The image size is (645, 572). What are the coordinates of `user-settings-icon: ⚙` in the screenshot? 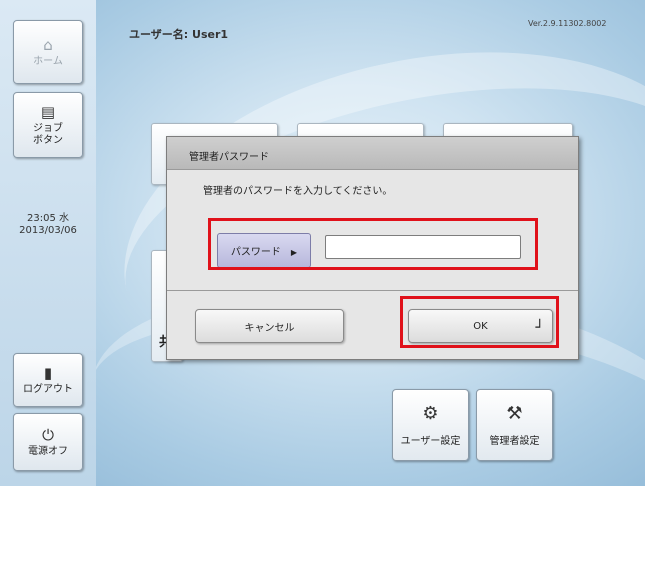 It's located at (430, 413).